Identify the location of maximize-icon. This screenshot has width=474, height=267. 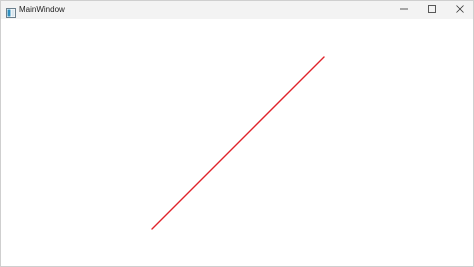
(432, 10).